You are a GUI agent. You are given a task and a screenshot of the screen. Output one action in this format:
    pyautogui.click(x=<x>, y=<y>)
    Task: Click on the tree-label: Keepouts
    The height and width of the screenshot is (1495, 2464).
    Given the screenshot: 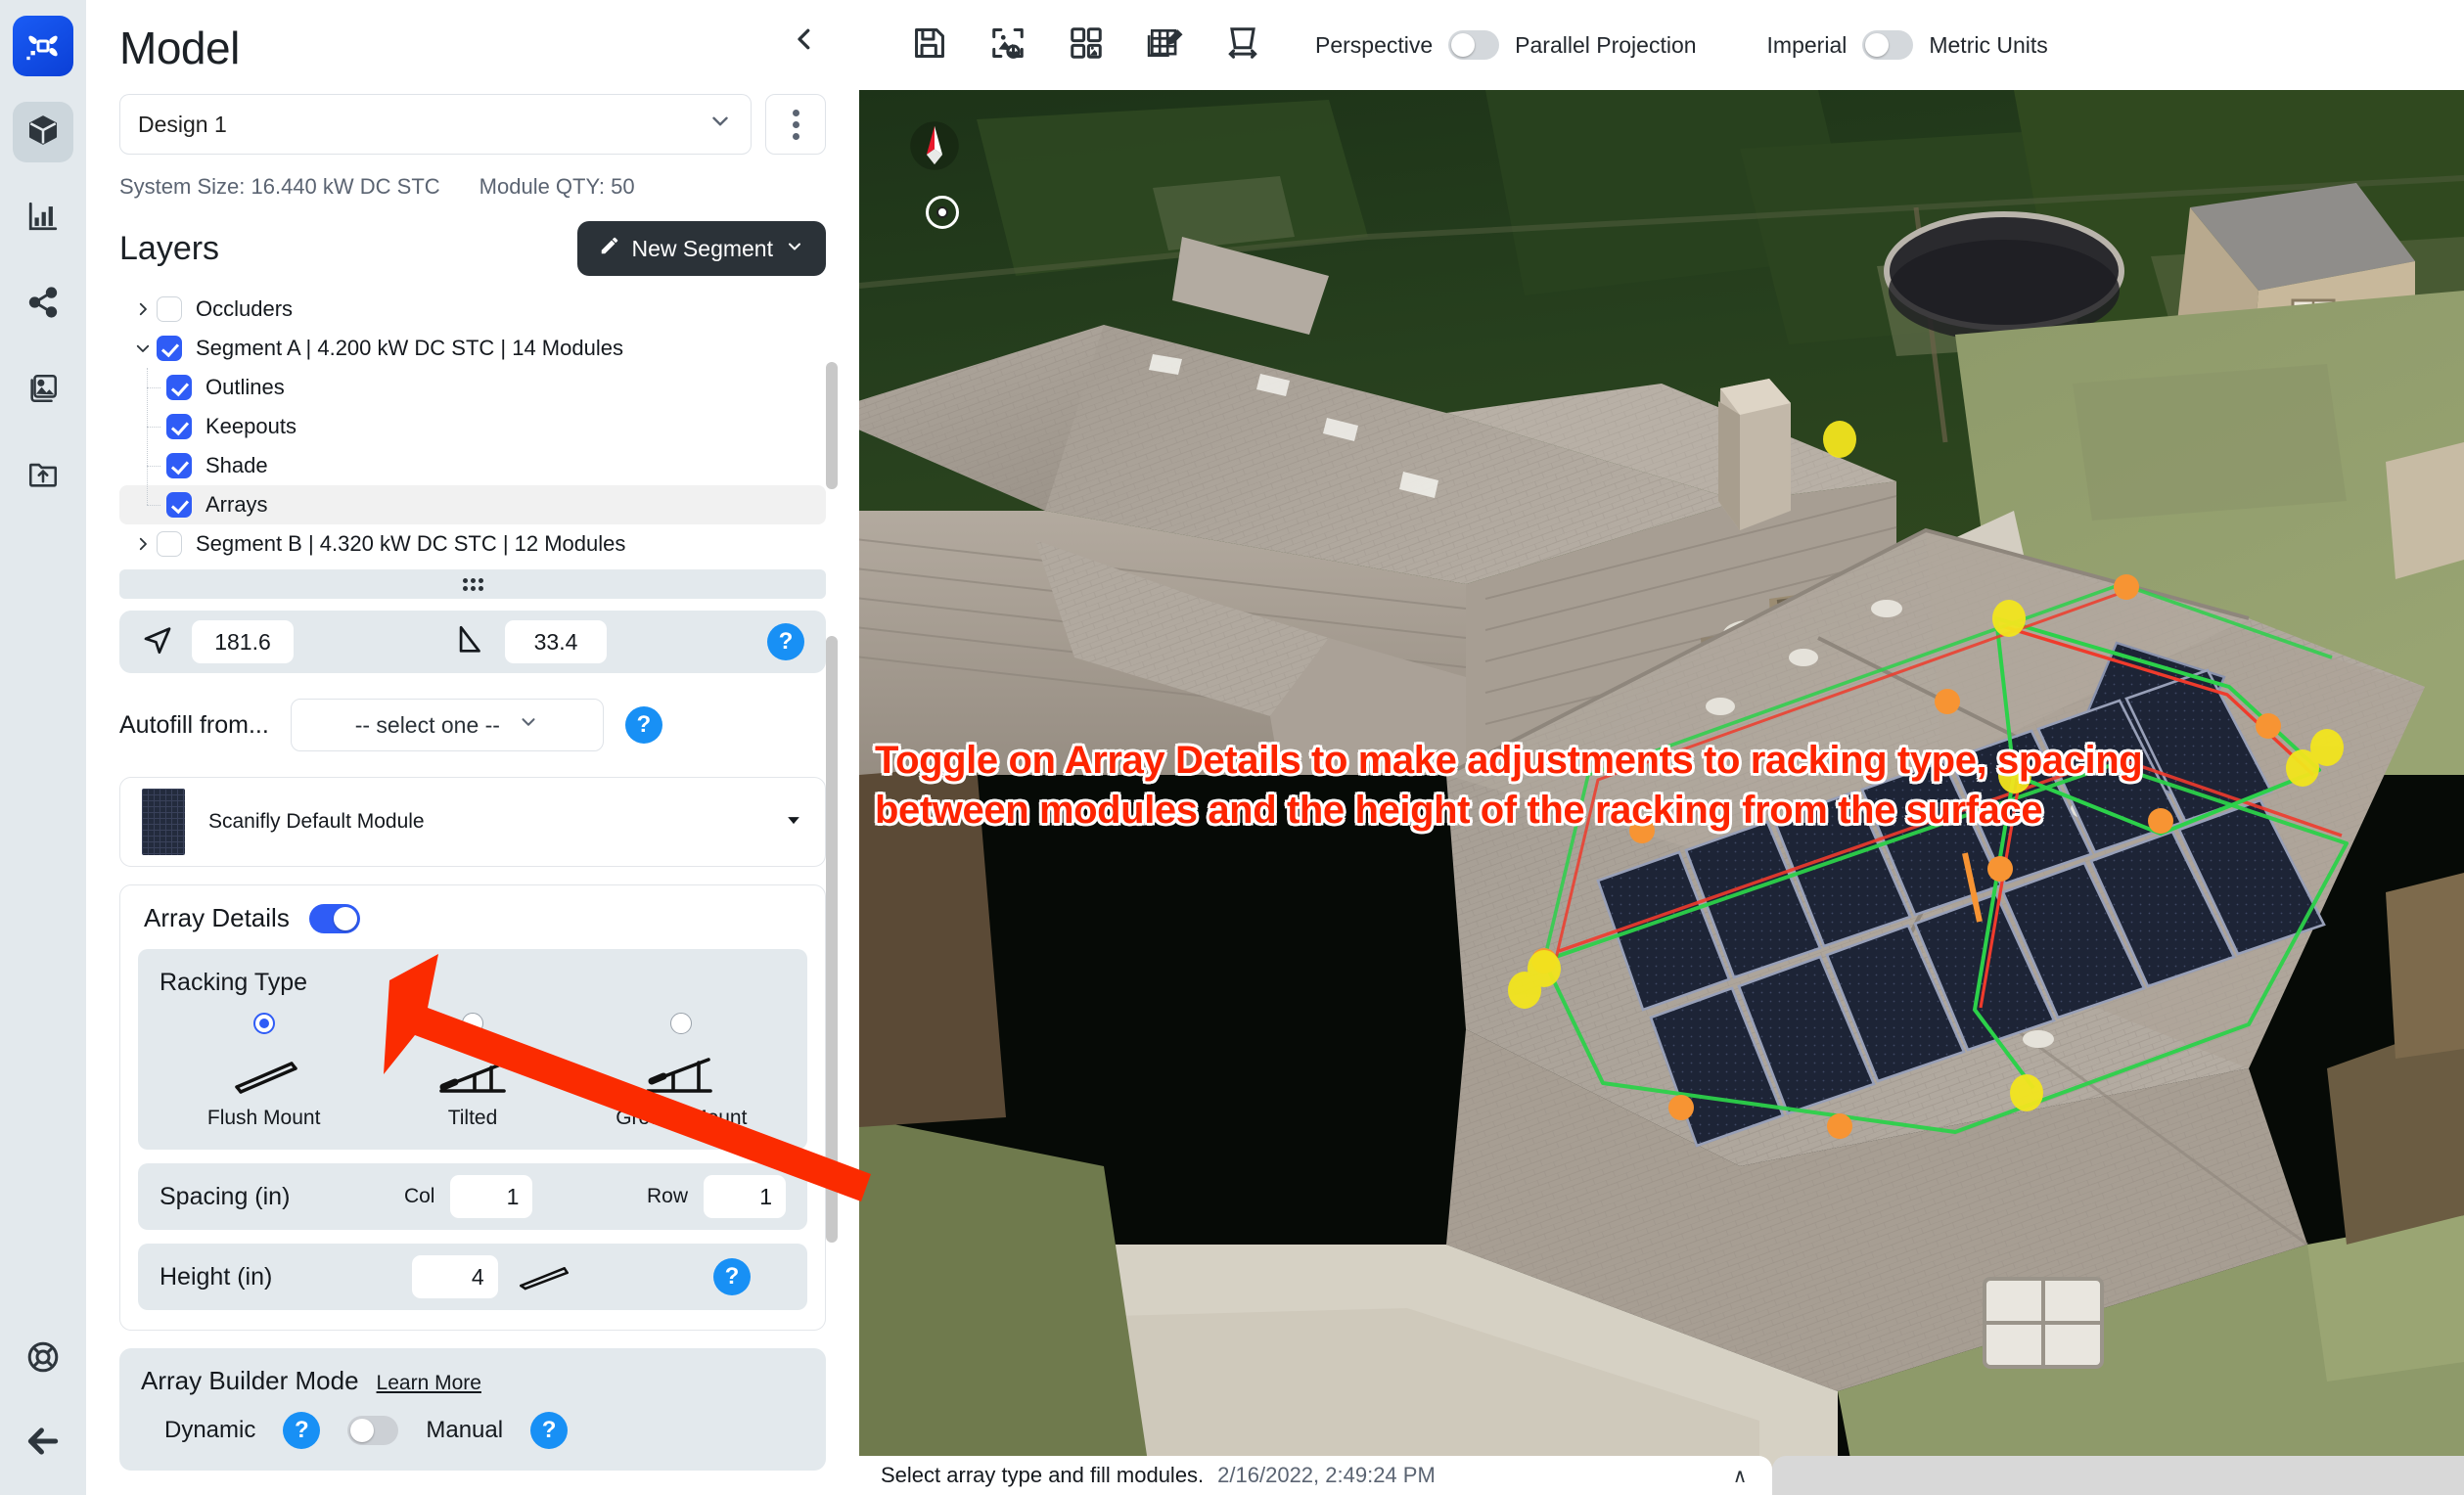 What is the action you would take?
    pyautogui.click(x=251, y=426)
    